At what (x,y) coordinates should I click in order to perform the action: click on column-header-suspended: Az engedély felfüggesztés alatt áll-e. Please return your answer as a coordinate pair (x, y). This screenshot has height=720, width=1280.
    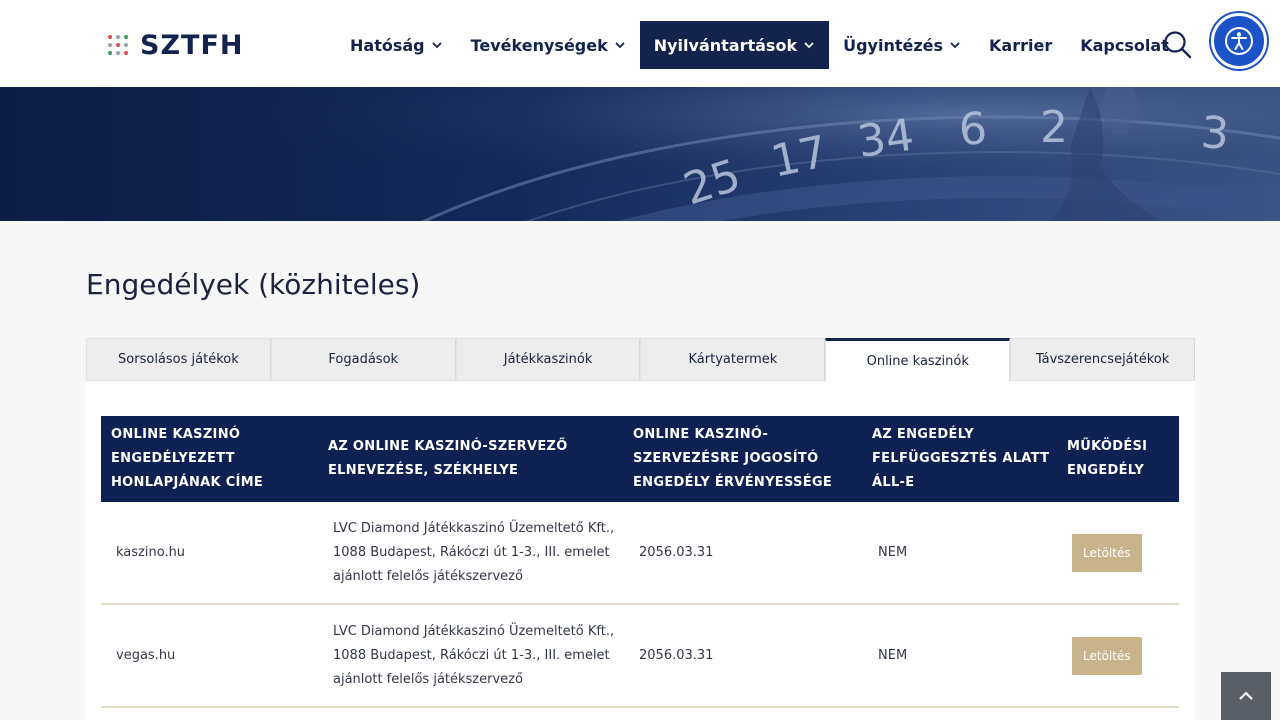
    Looking at the image, I should click on (961, 458).